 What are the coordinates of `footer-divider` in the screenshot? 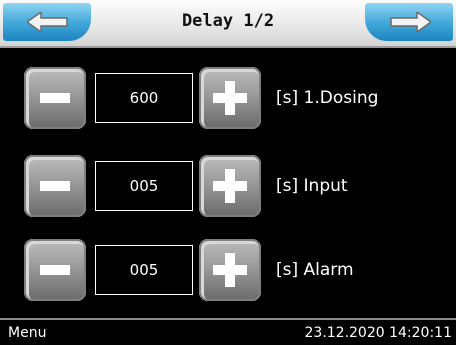 It's located at (228, 319).